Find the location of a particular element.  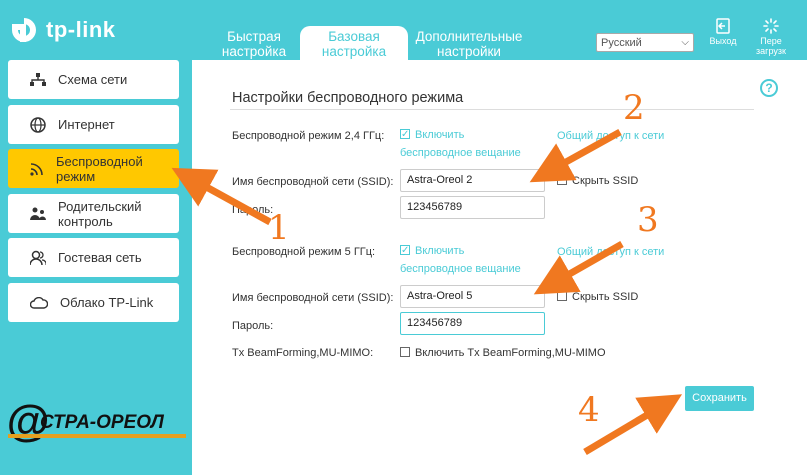

save-button: Сохранить is located at coordinates (719, 398).